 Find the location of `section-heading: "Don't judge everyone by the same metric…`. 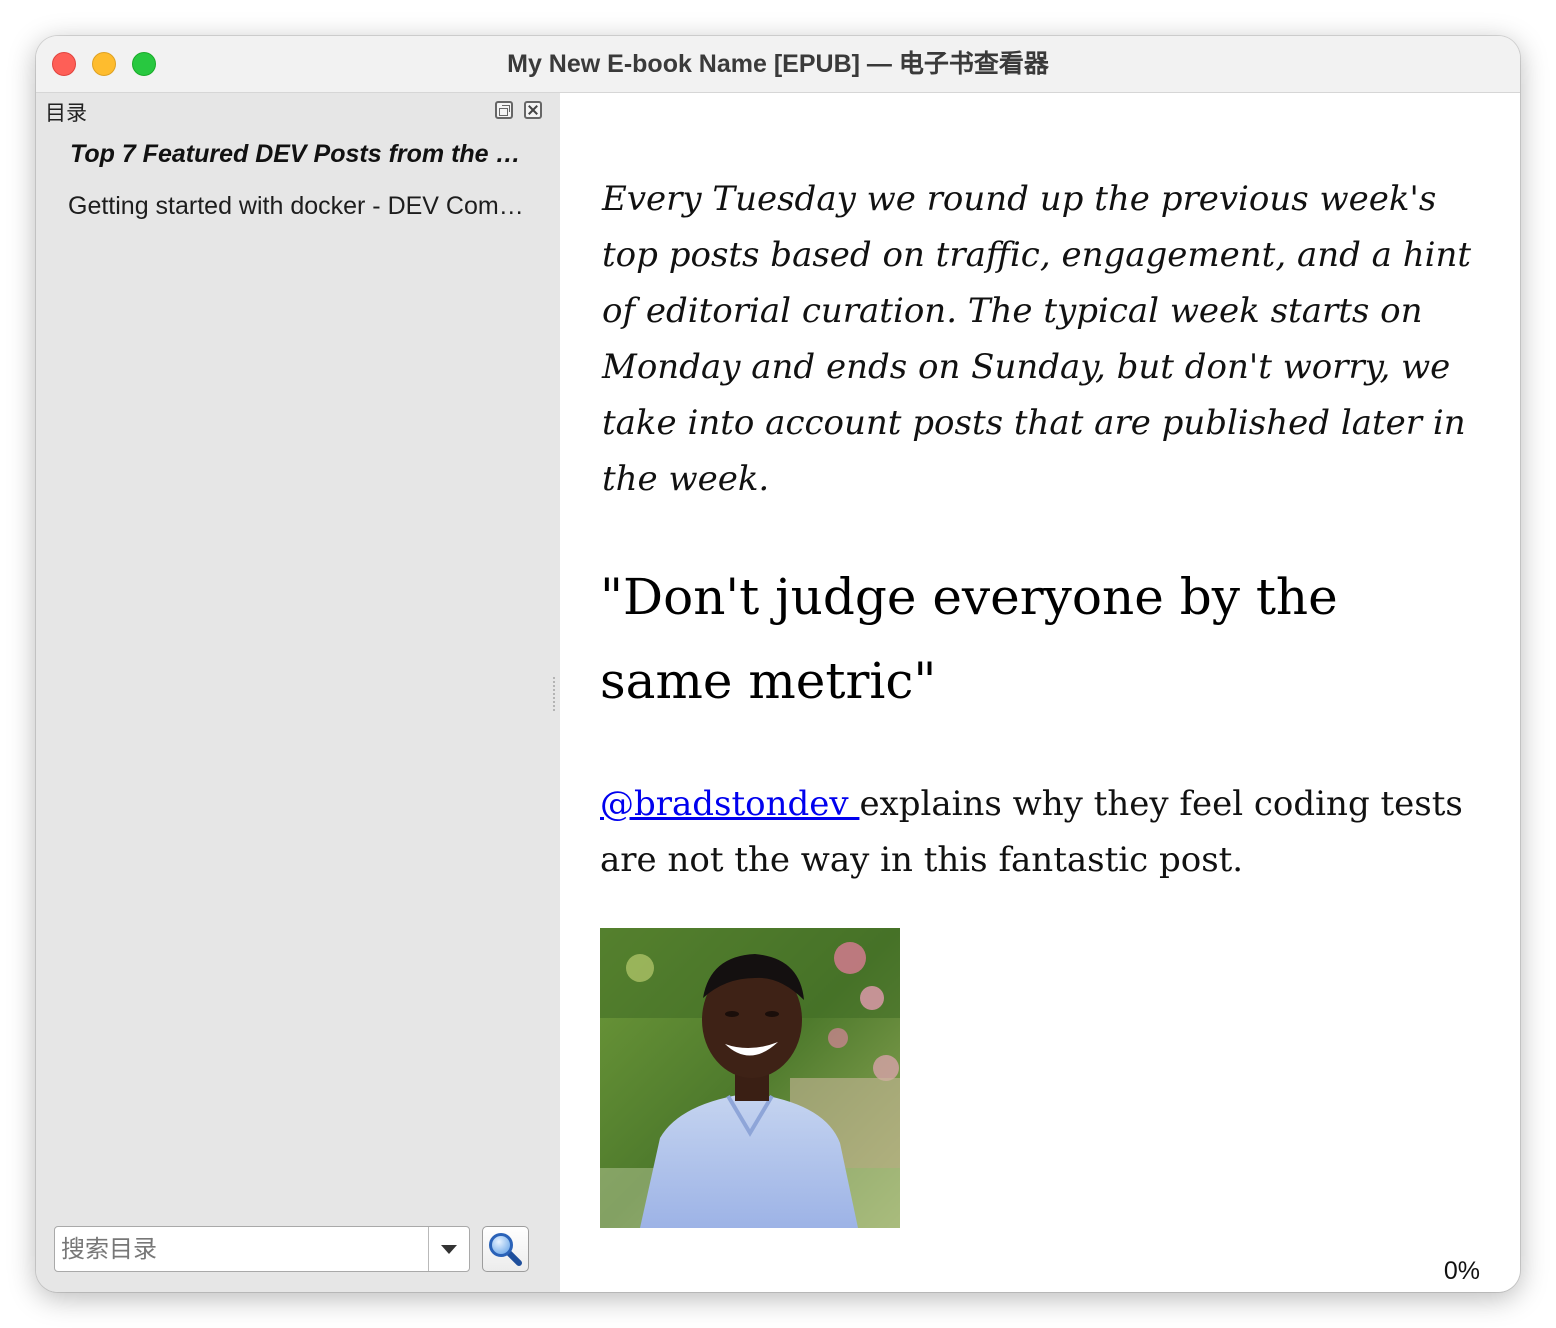

section-heading: "Don't judge everyone by the same metric… is located at coordinates (969, 639).